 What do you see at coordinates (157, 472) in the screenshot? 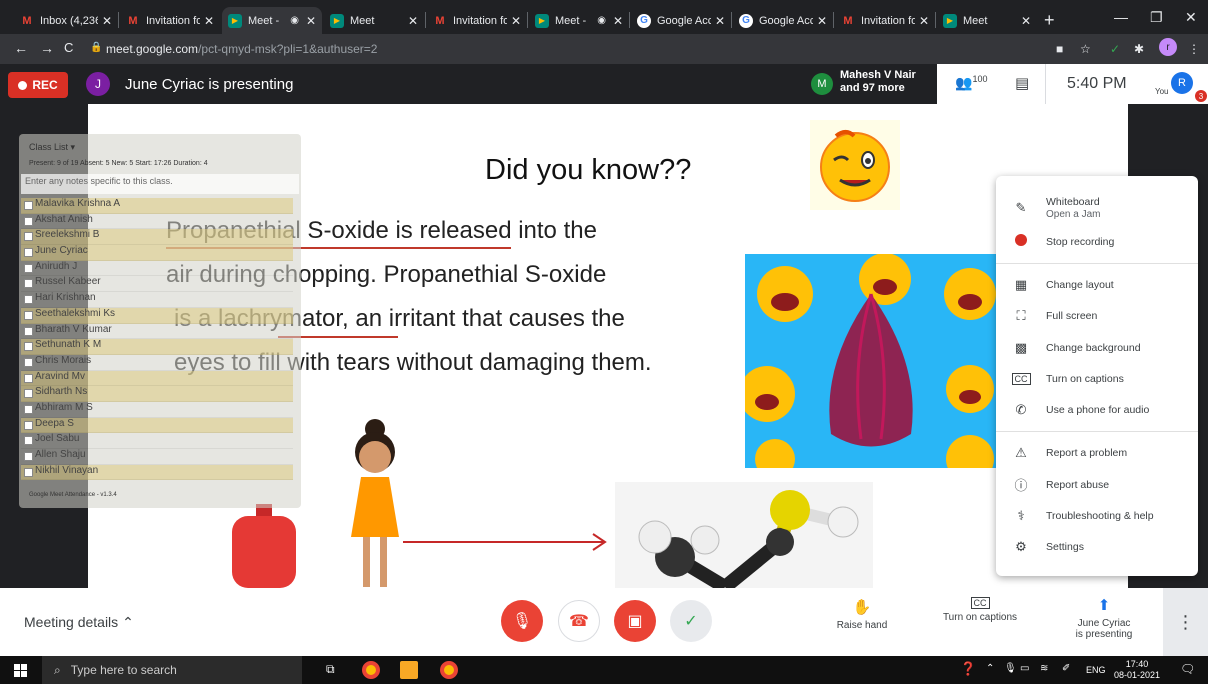
I see `student-row: Nikhil Vinayan` at bounding box center [157, 472].